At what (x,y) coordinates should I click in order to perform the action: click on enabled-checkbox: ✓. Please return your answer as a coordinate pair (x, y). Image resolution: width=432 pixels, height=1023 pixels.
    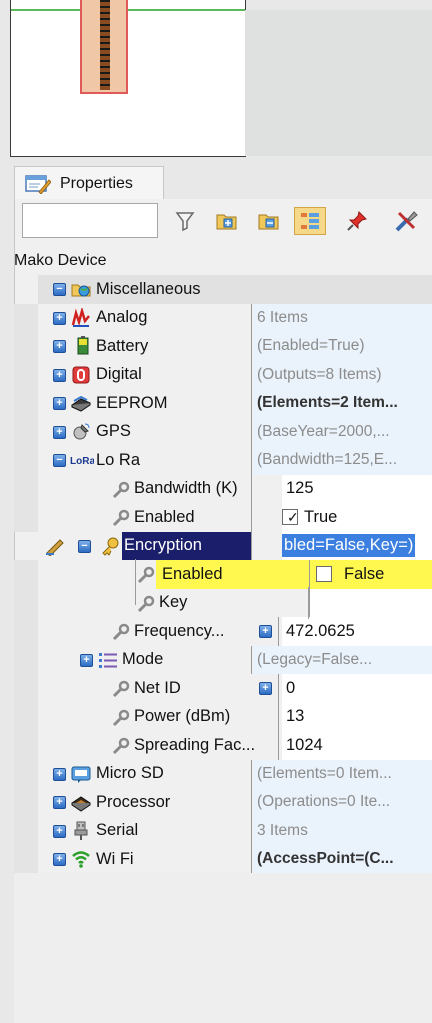
    Looking at the image, I should click on (290, 517).